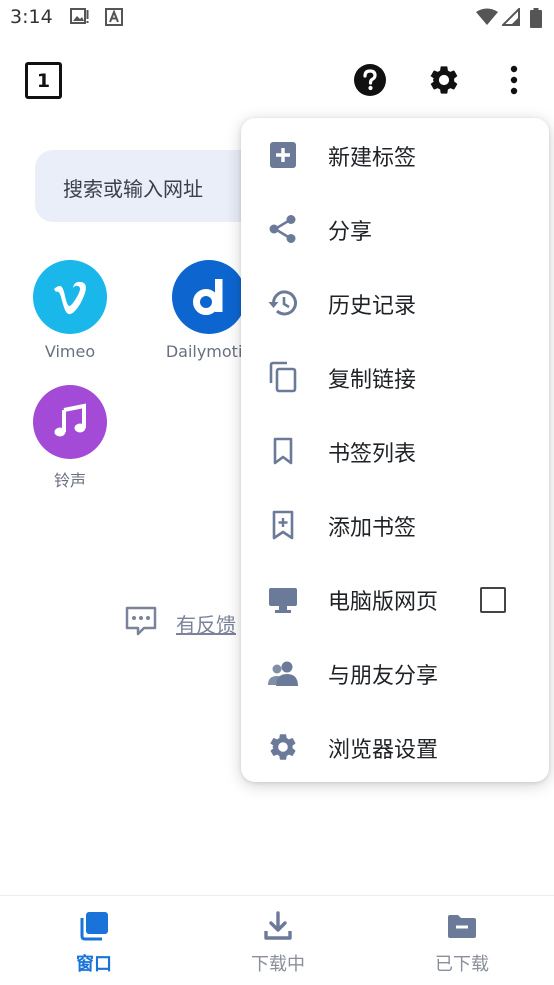 The width and height of the screenshot is (554, 985). What do you see at coordinates (383, 750) in the screenshot?
I see `menu-item-label: 浏览器设置` at bounding box center [383, 750].